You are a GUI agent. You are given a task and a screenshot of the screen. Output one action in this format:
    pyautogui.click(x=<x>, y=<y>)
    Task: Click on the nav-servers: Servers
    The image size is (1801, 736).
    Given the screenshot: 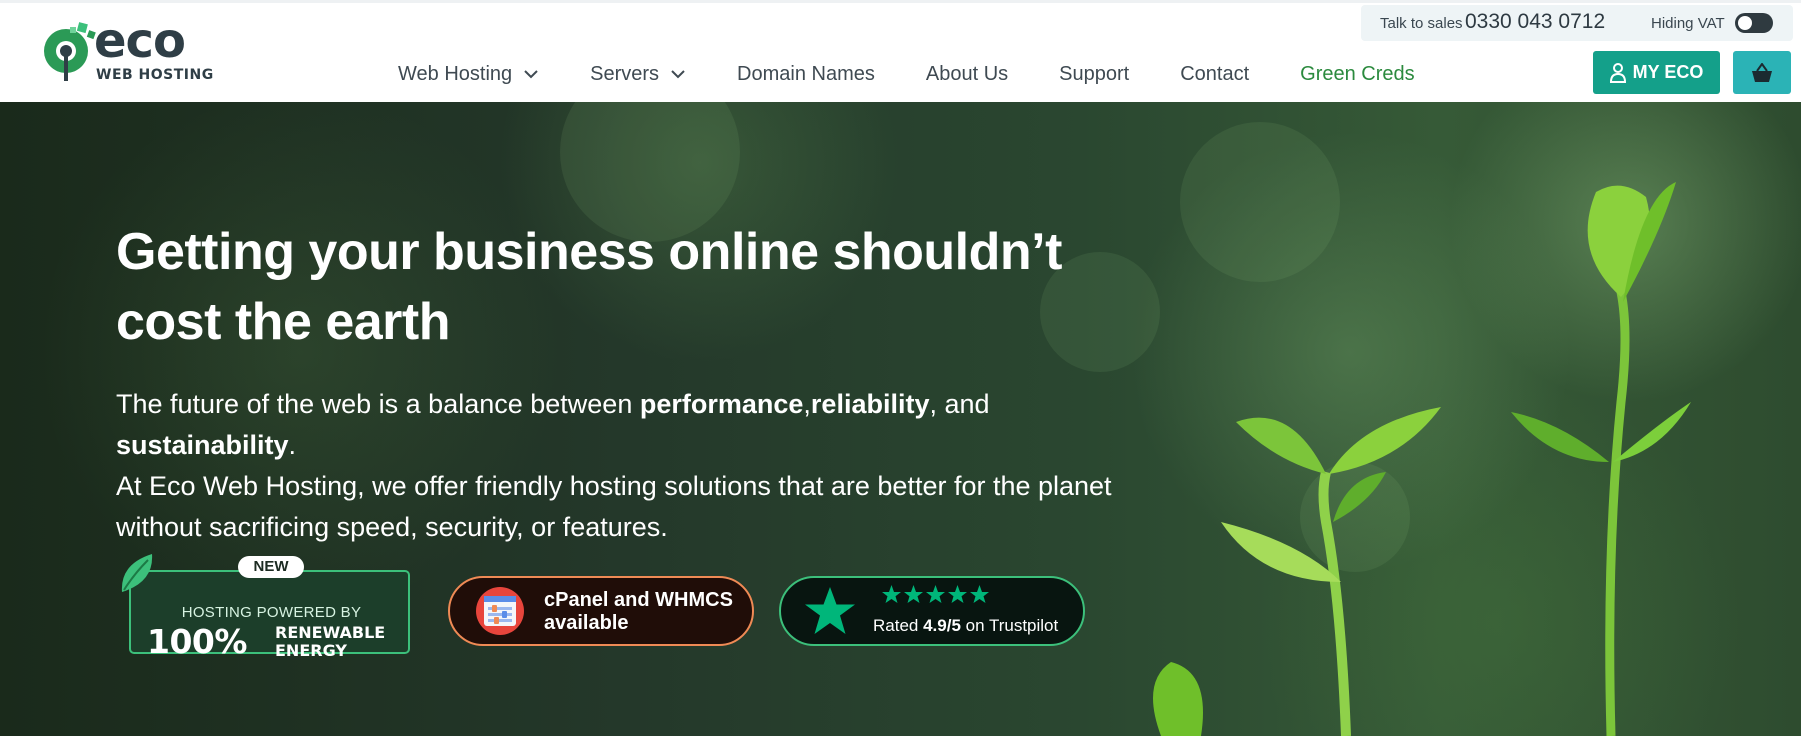 What is the action you would take?
    pyautogui.click(x=638, y=74)
    